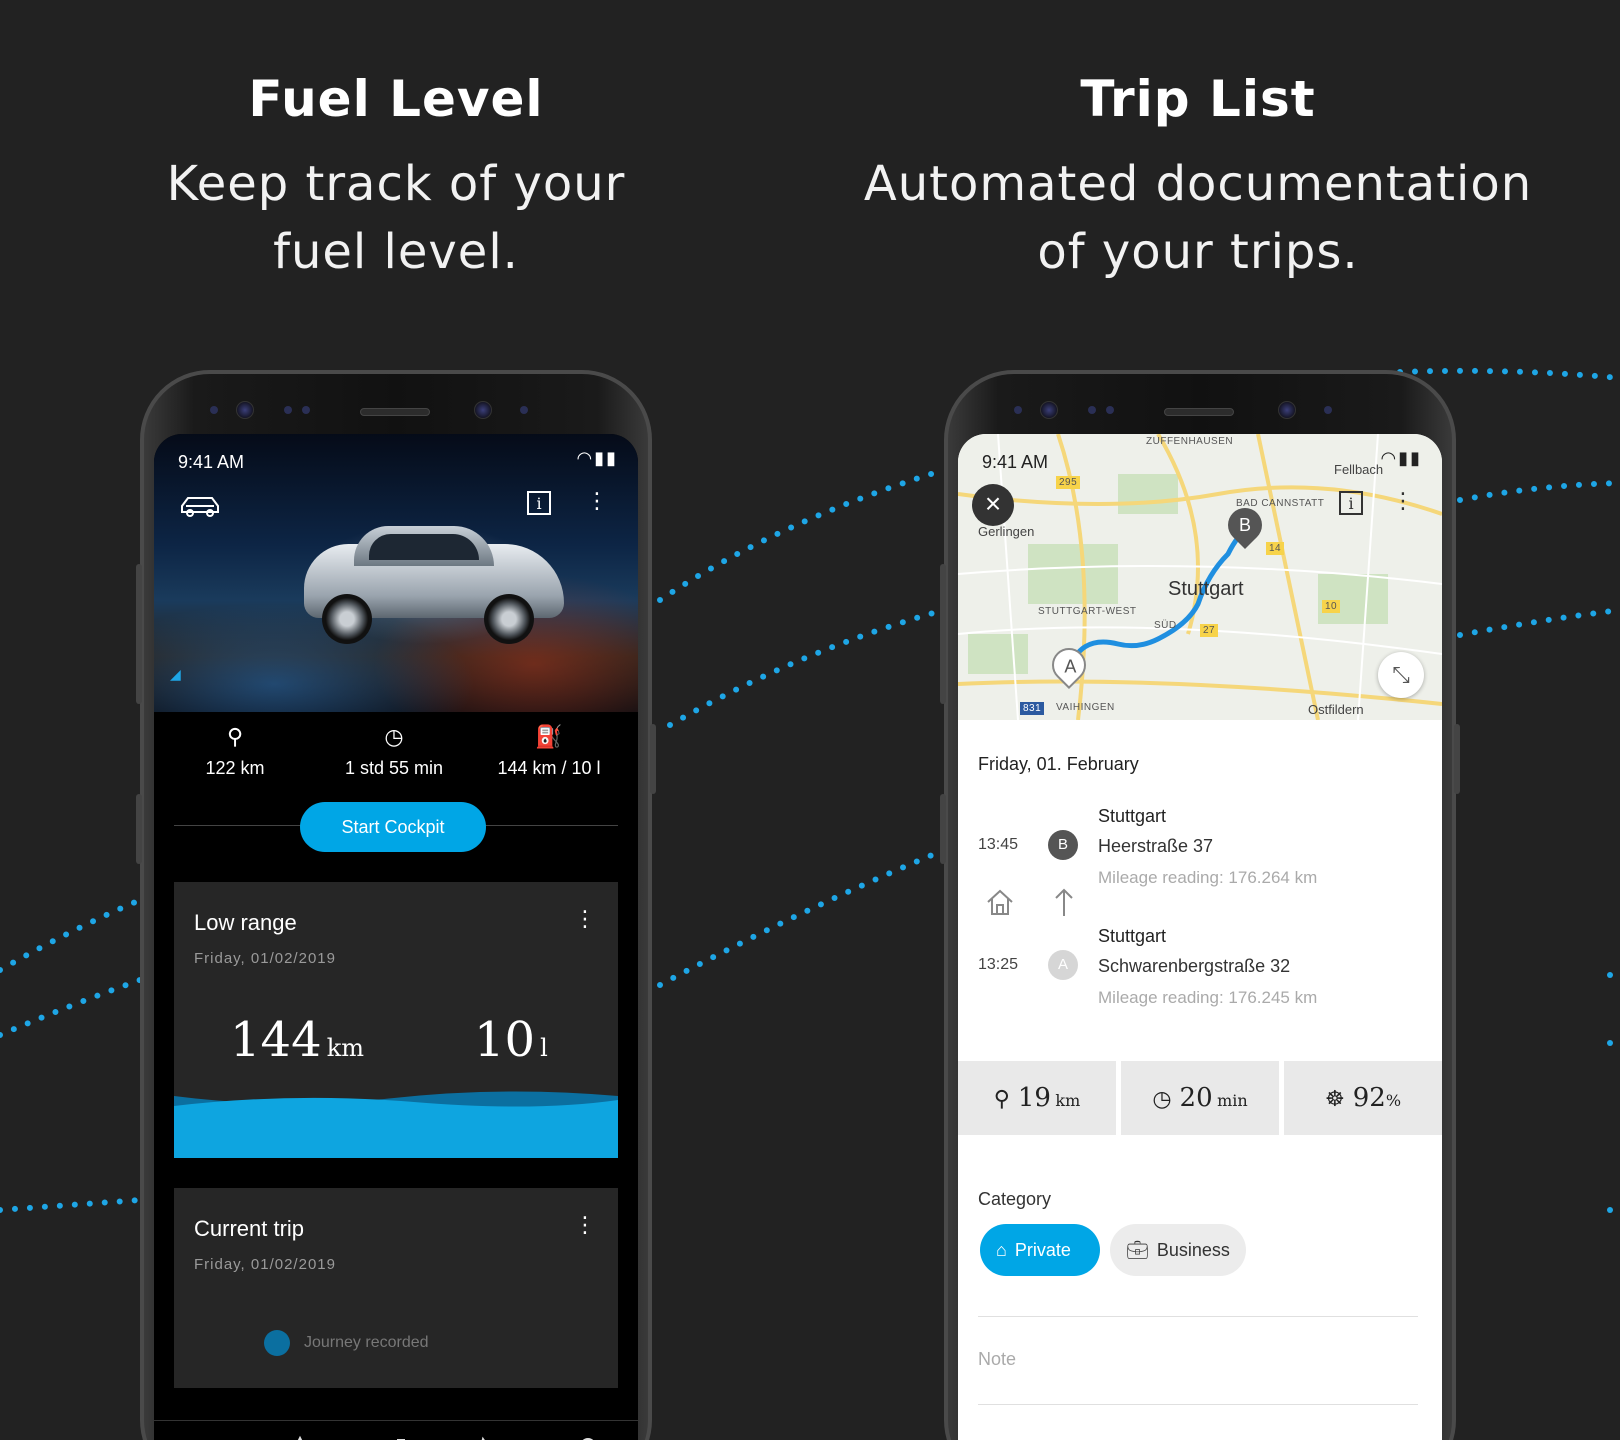  I want to click on origin-city: Stuttgart, so click(1132, 936).